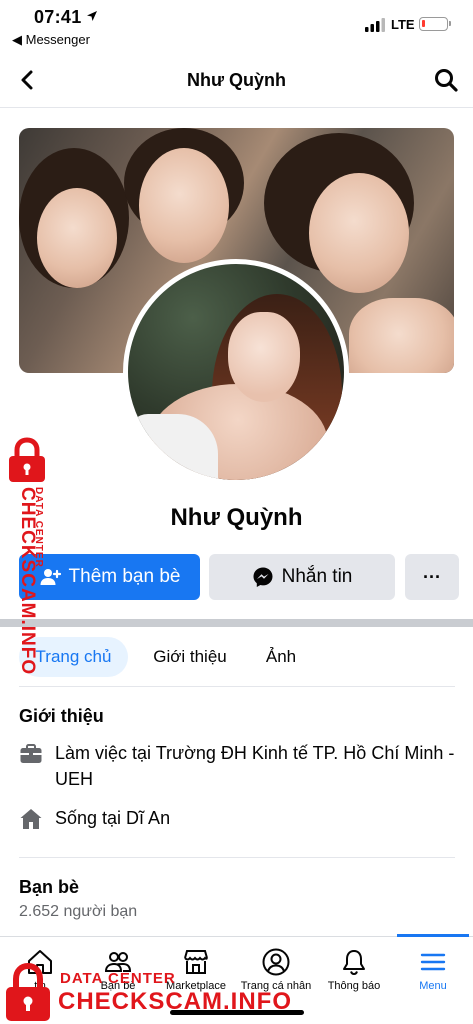  Describe the element at coordinates (239, 819) in the screenshot. I see `location-info-row: Sống tại Dĩ An` at that location.